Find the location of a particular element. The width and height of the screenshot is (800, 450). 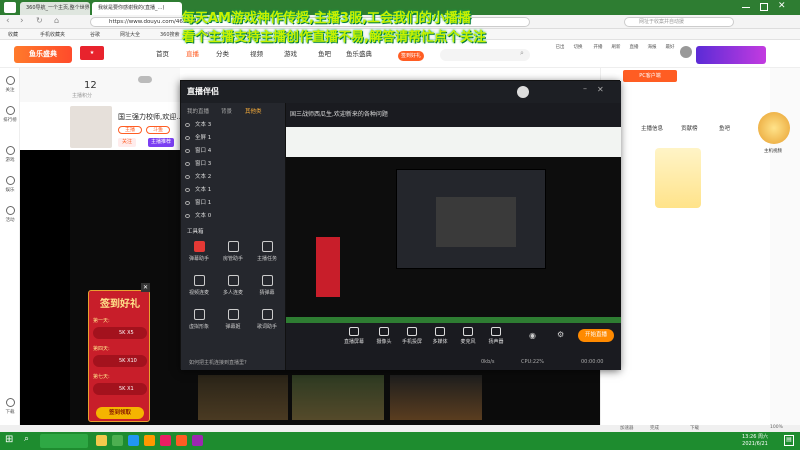

lc-close-icon: ✕ is located at coordinates (600, 89).